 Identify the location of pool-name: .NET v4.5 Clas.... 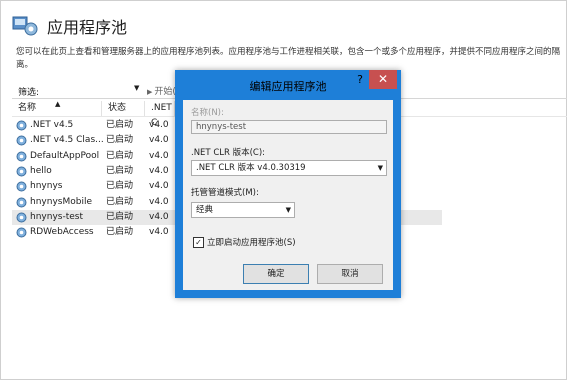
(67, 140).